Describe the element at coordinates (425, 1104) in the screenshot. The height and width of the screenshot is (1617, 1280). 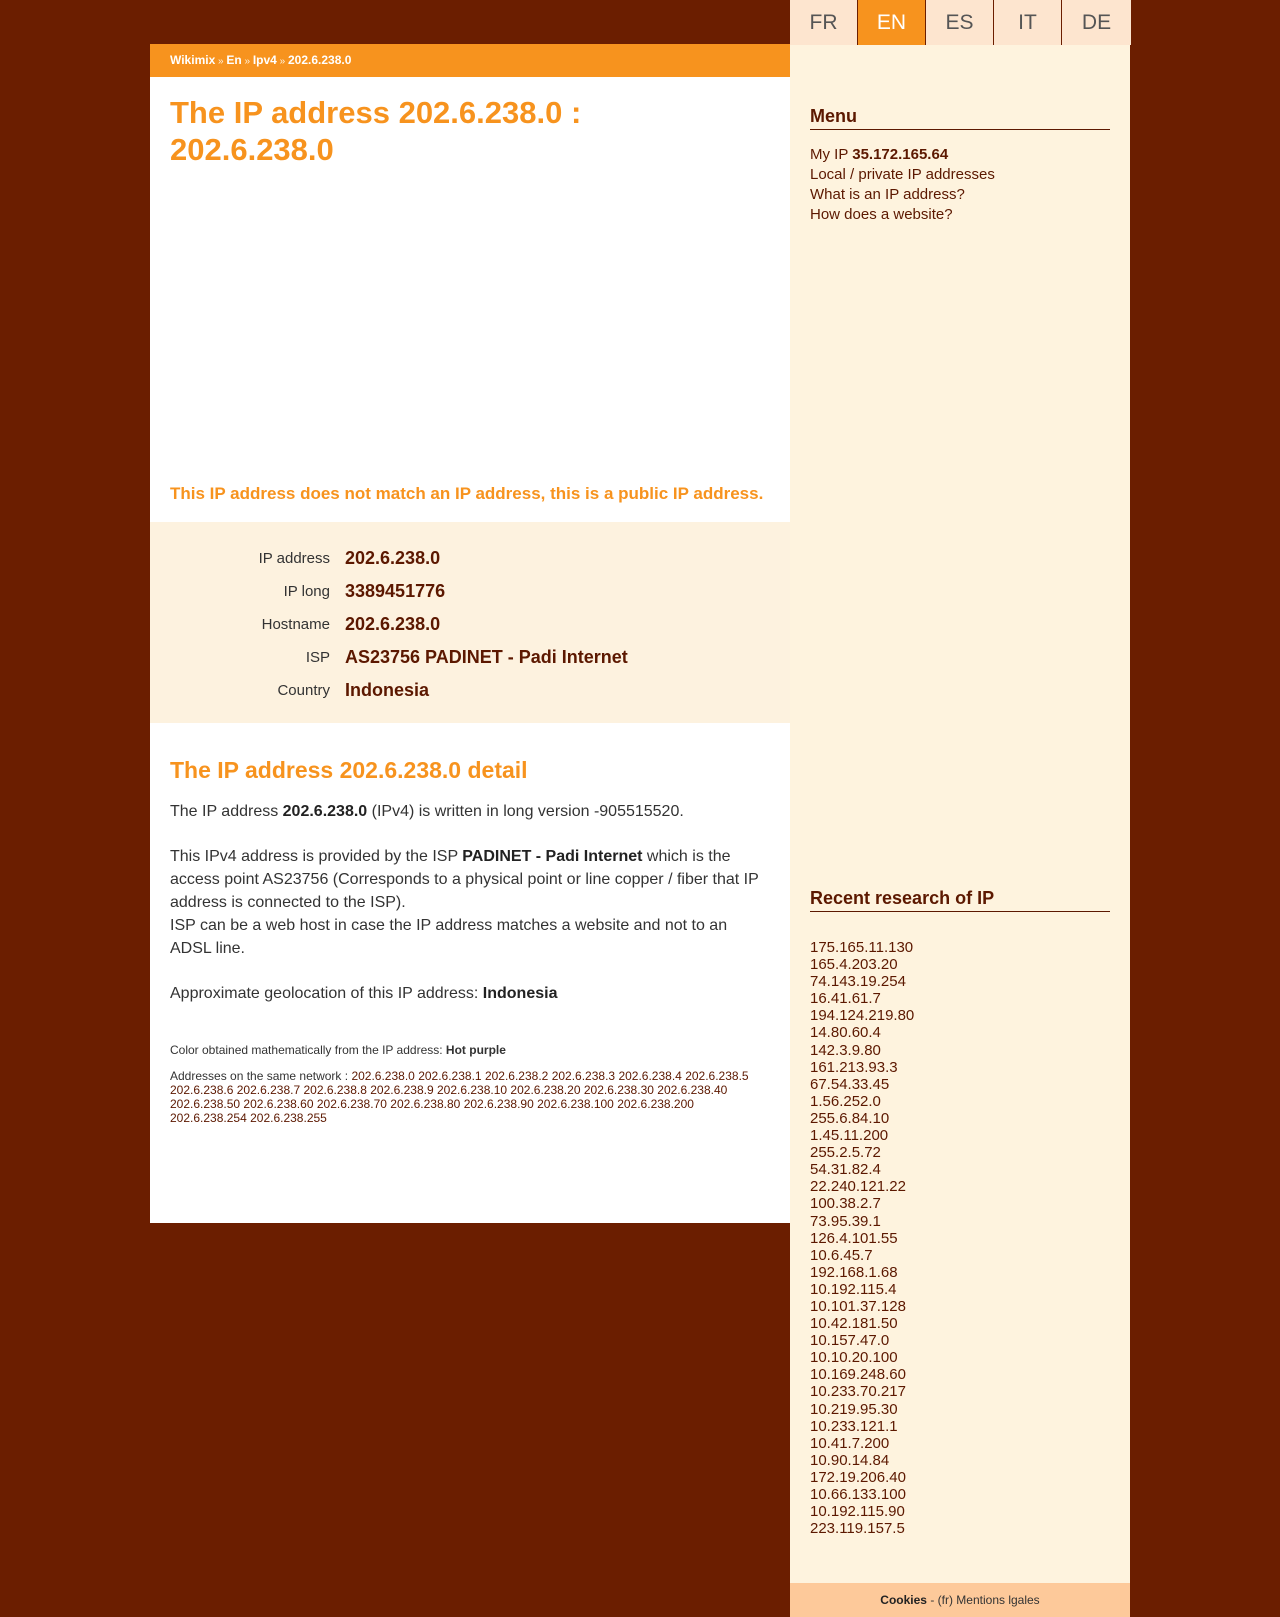
I see `network-address-link: 202.6.238.80` at that location.